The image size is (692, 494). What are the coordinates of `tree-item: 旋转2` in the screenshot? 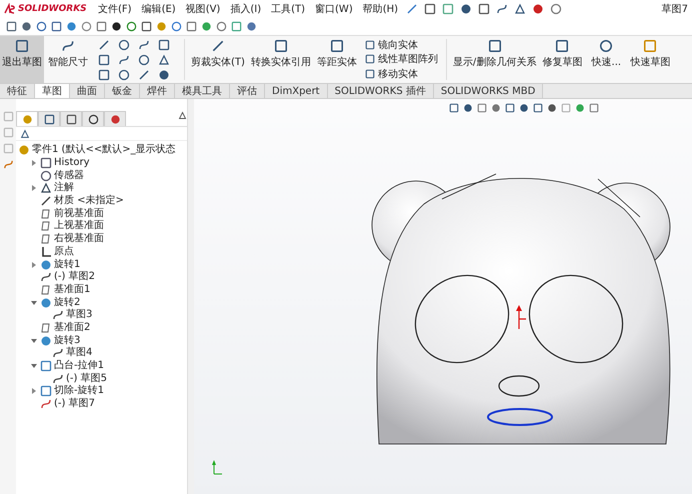 It's located at (67, 302).